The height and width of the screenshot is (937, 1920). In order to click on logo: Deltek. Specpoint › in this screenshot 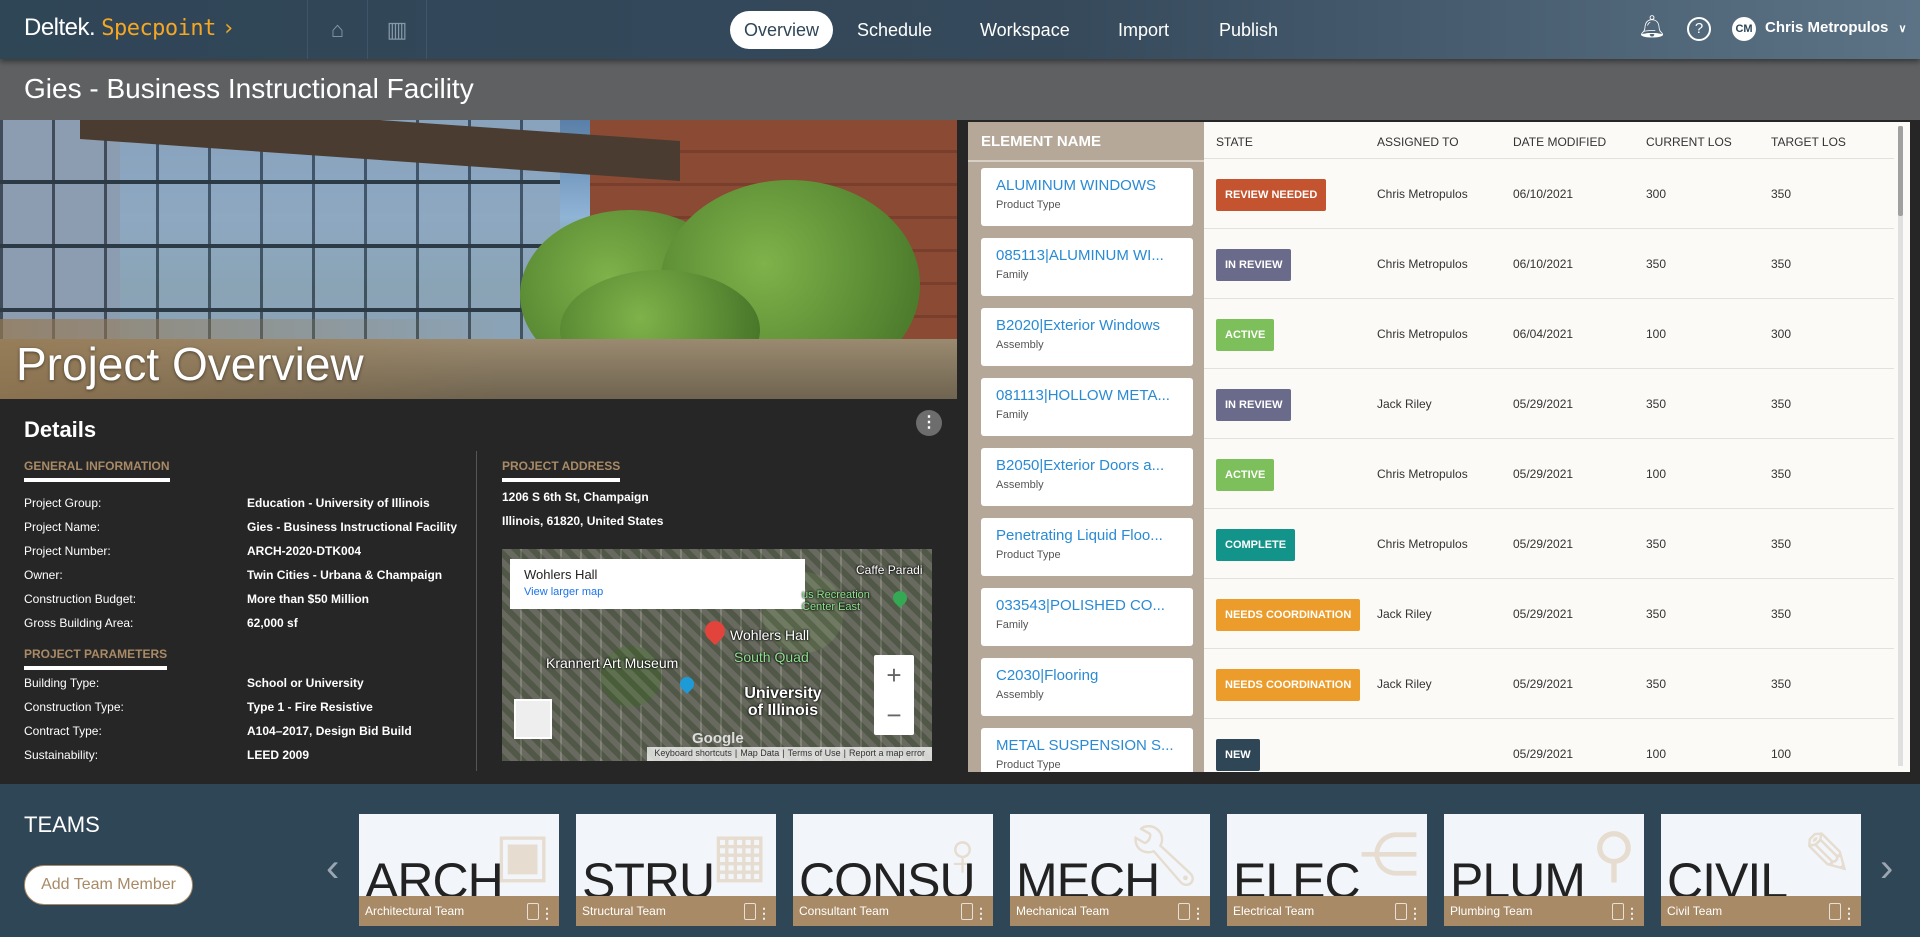, I will do `click(129, 28)`.